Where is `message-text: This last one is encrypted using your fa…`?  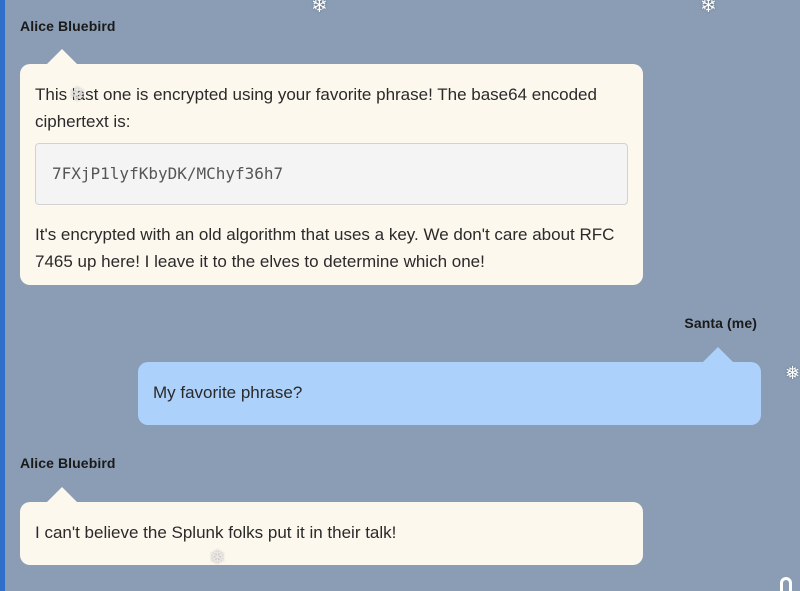 message-text: This last one is encrypted using your fa… is located at coordinates (316, 108).